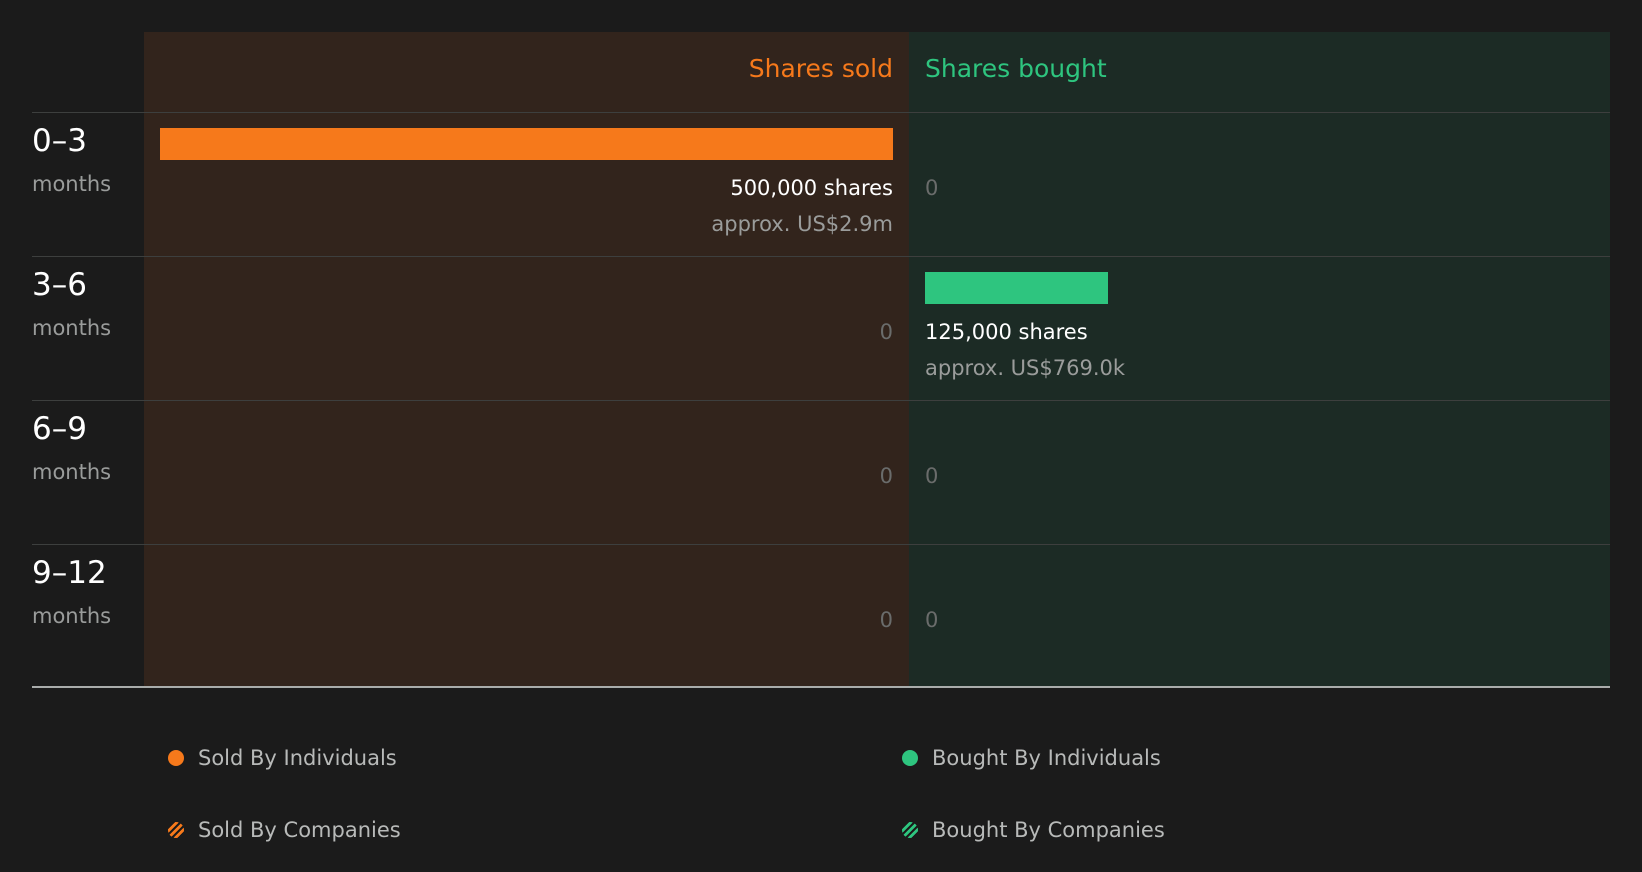 This screenshot has height=872, width=1642. I want to click on period-label: 0–3, so click(59, 141).